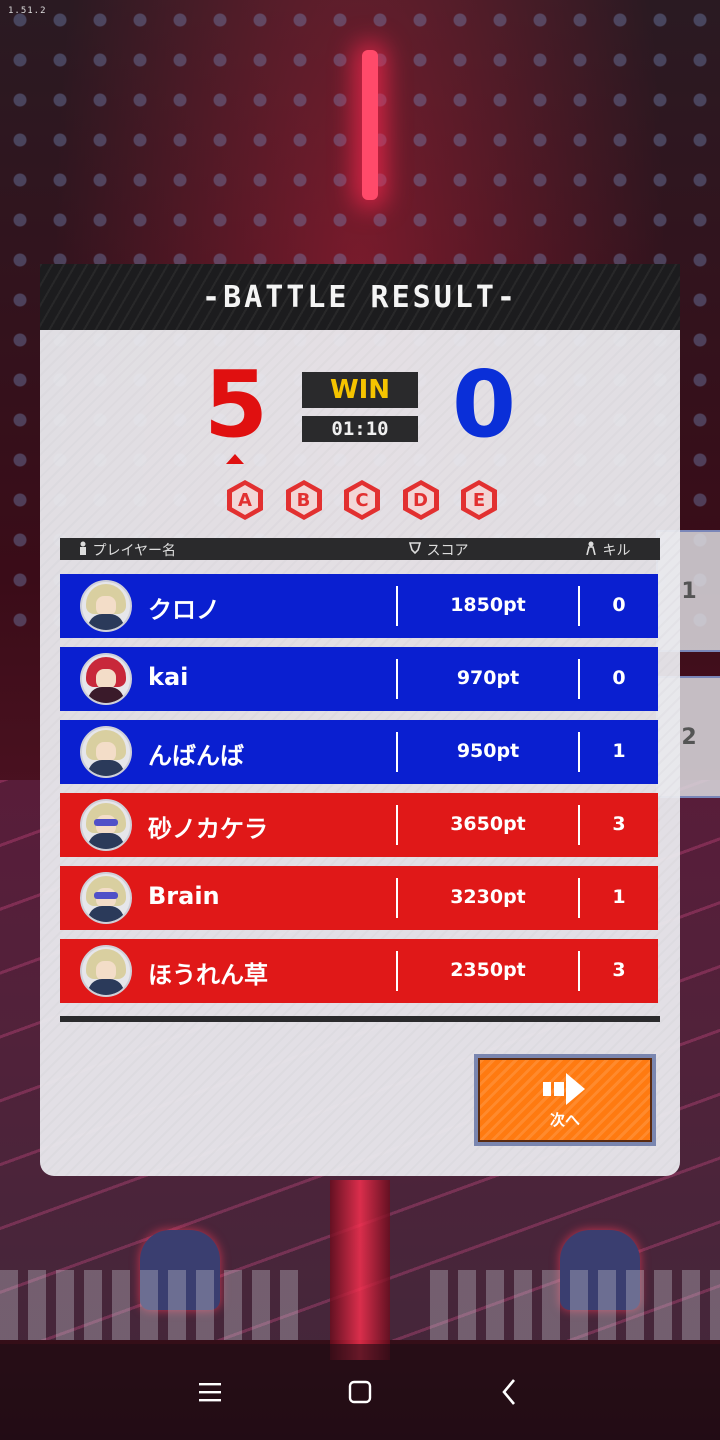 The image size is (720, 1440). What do you see at coordinates (208, 975) in the screenshot?
I see `player-name: ほうれん草` at bounding box center [208, 975].